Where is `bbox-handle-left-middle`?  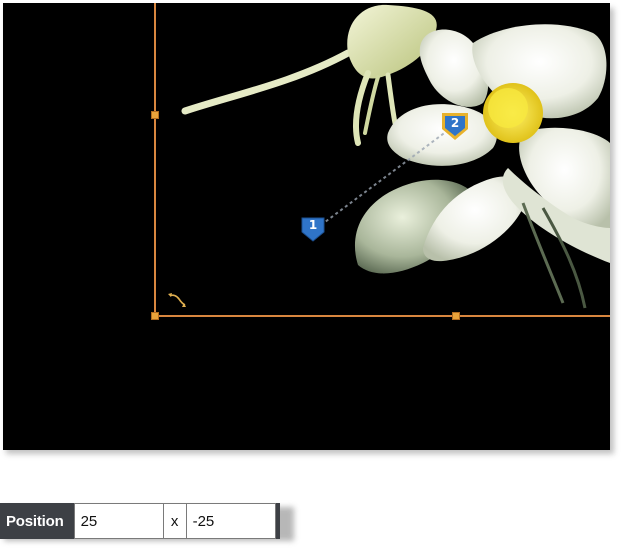 bbox-handle-left-middle is located at coordinates (155, 115).